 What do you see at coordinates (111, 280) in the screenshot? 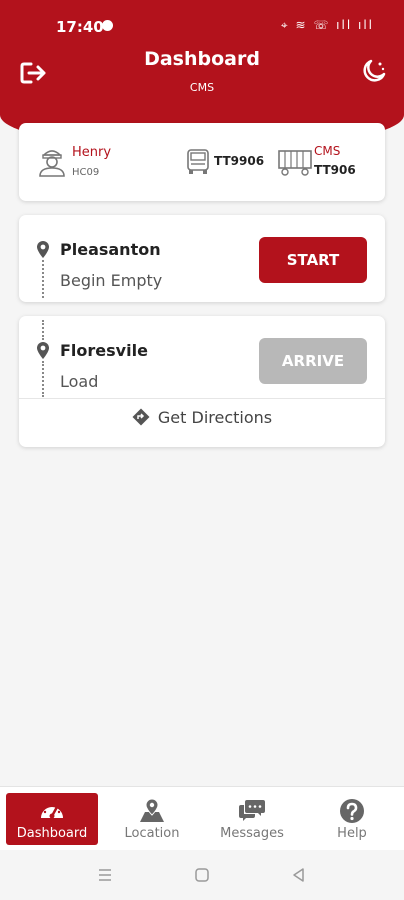
I see `stop-type: Begin Empty` at bounding box center [111, 280].